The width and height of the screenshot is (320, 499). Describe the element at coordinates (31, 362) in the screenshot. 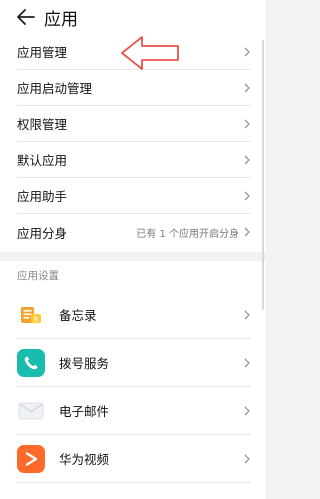

I see `phone-icon` at that location.